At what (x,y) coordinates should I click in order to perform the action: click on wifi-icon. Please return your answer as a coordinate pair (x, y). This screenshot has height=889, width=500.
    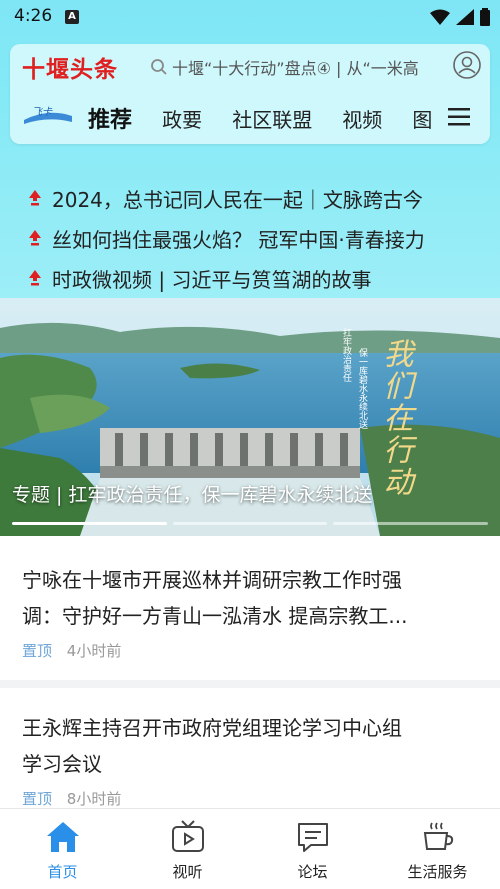
    Looking at the image, I should click on (440, 17).